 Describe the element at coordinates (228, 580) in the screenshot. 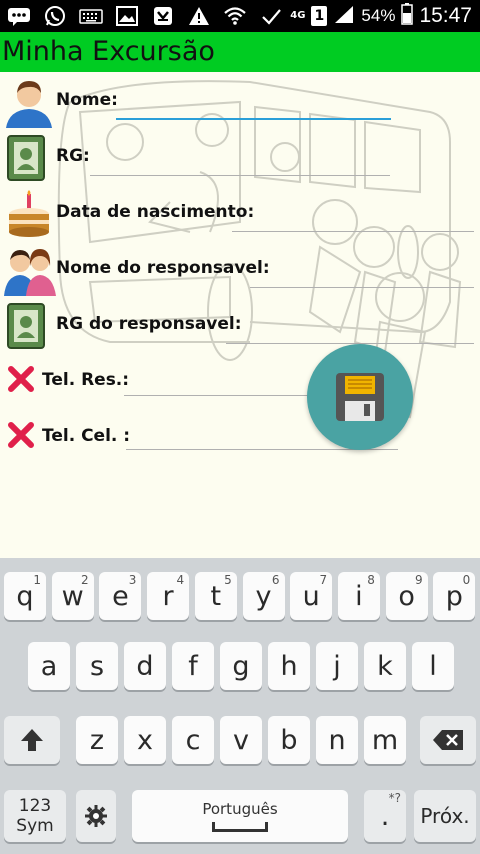

I see `key-hint: 5` at that location.